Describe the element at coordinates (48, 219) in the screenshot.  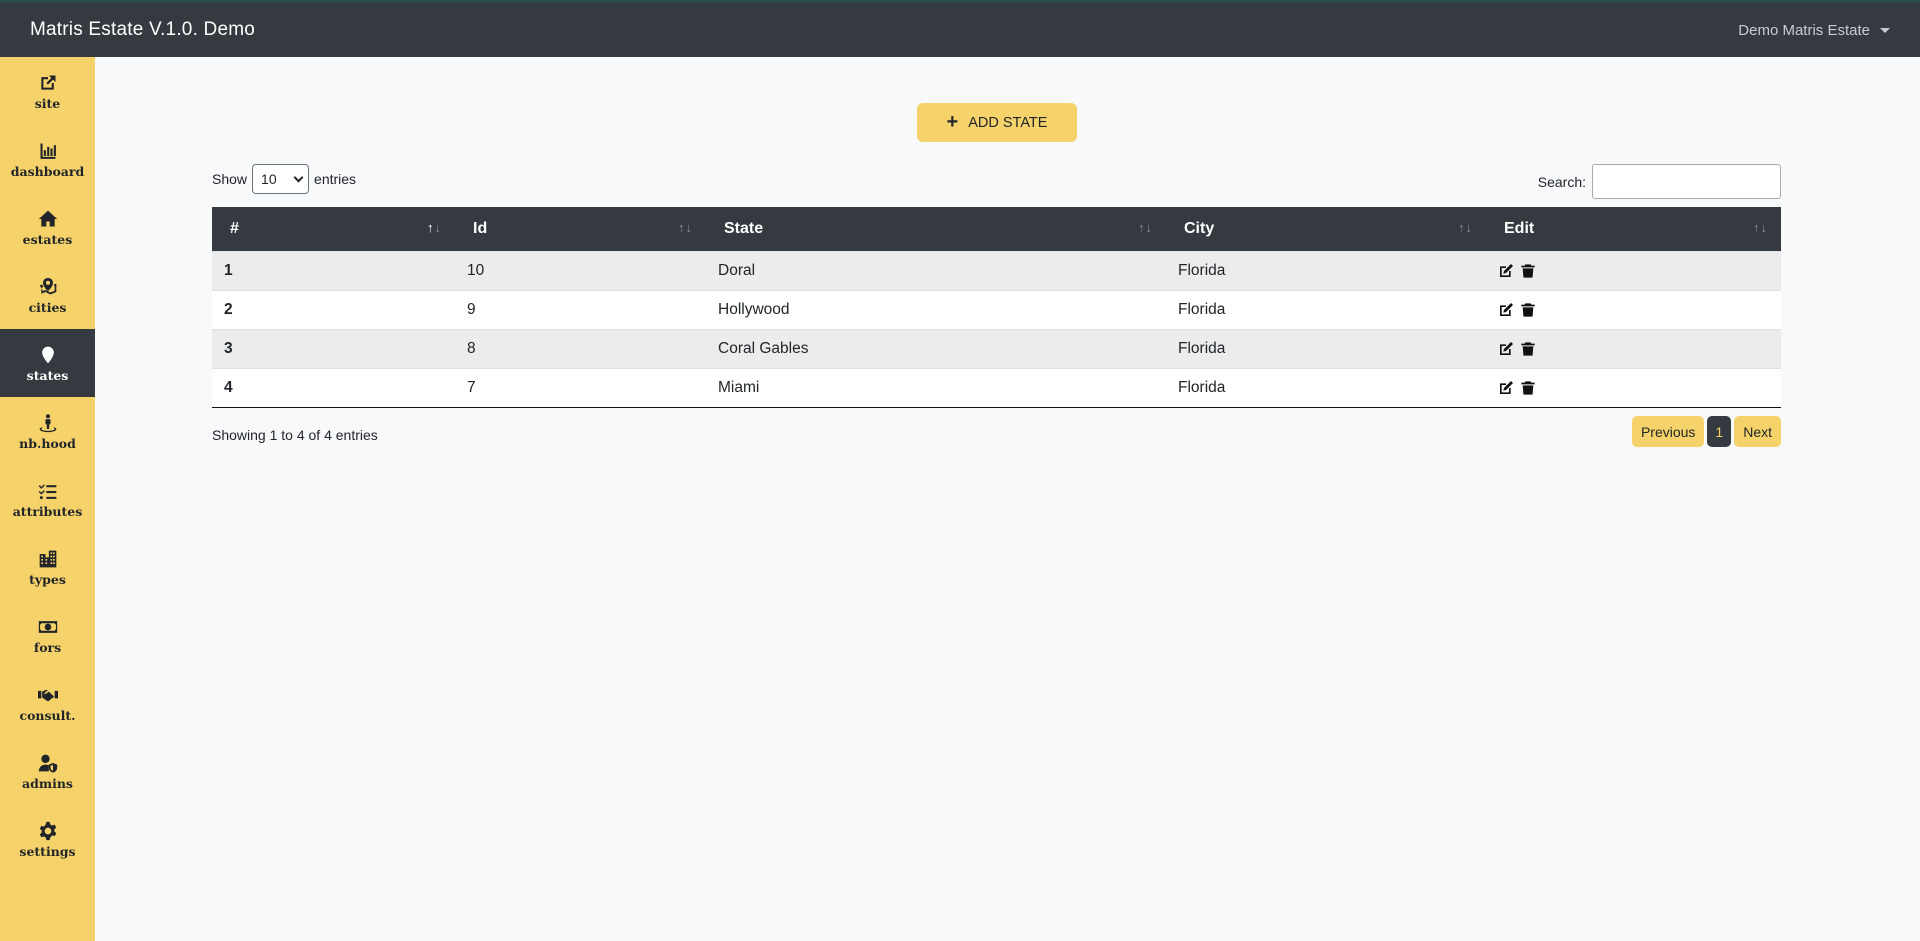
I see `home-icon` at that location.